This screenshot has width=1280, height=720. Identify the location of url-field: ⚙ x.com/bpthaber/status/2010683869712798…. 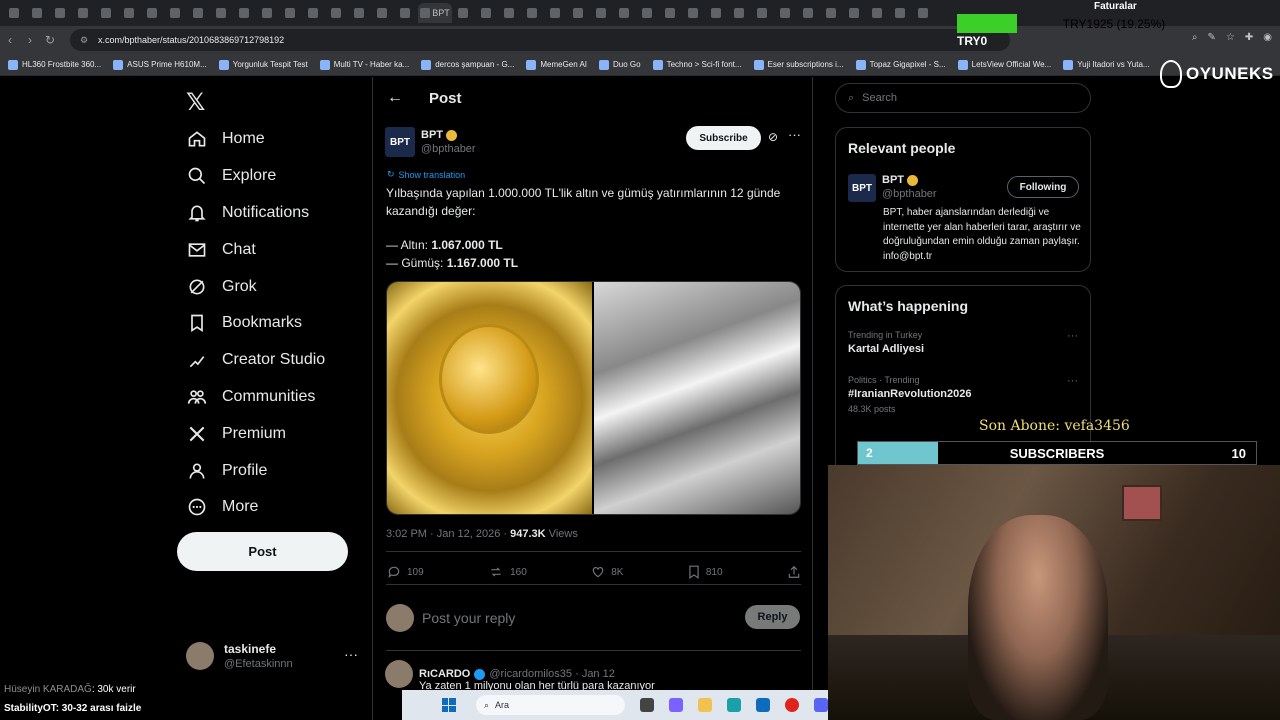
(540, 40).